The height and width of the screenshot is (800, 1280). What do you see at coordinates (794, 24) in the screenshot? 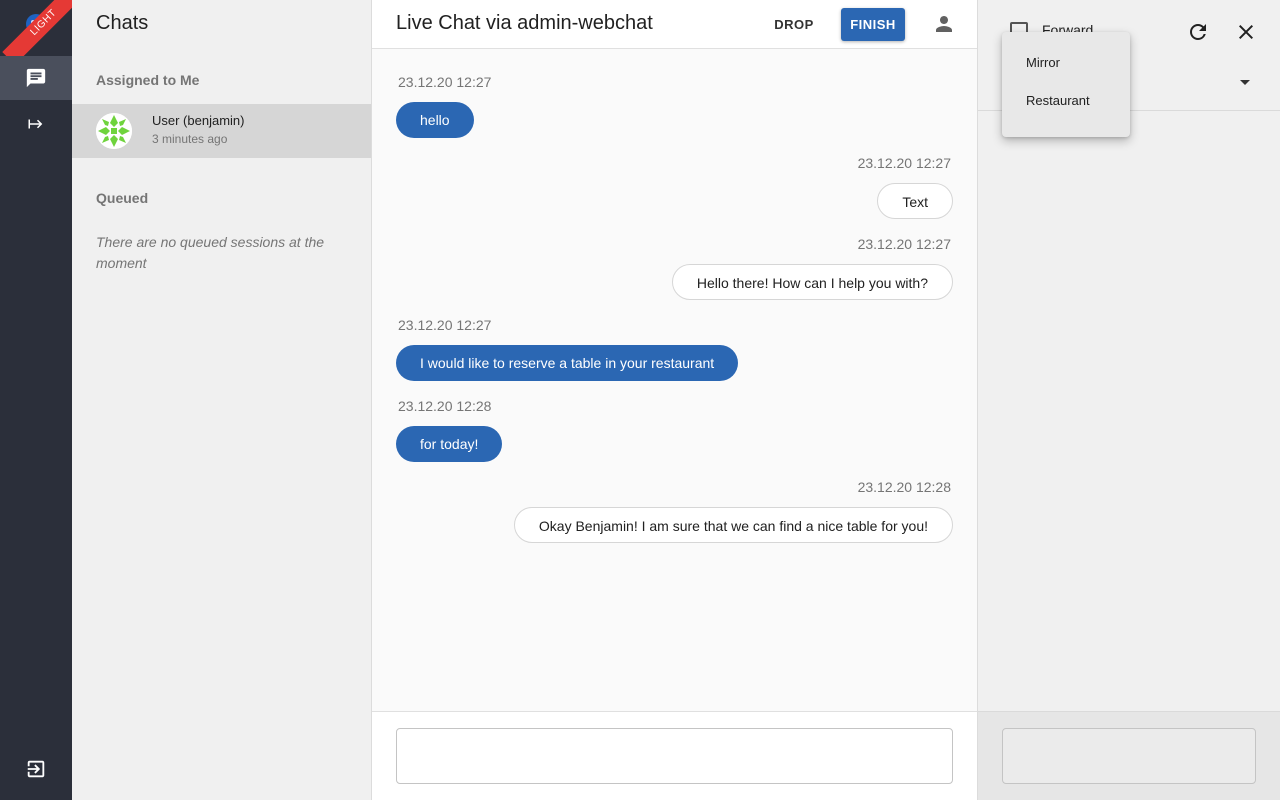
I see `drop-button: DROP` at bounding box center [794, 24].